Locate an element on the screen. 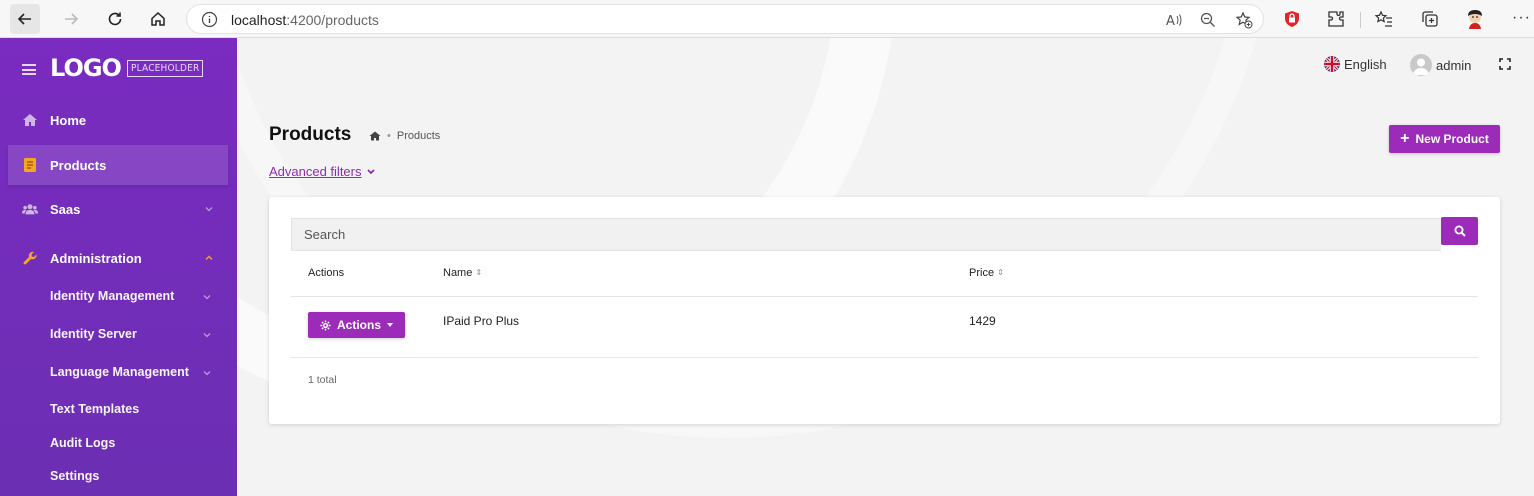 The height and width of the screenshot is (496, 1534). shield-extension-icon is located at coordinates (1292, 19).